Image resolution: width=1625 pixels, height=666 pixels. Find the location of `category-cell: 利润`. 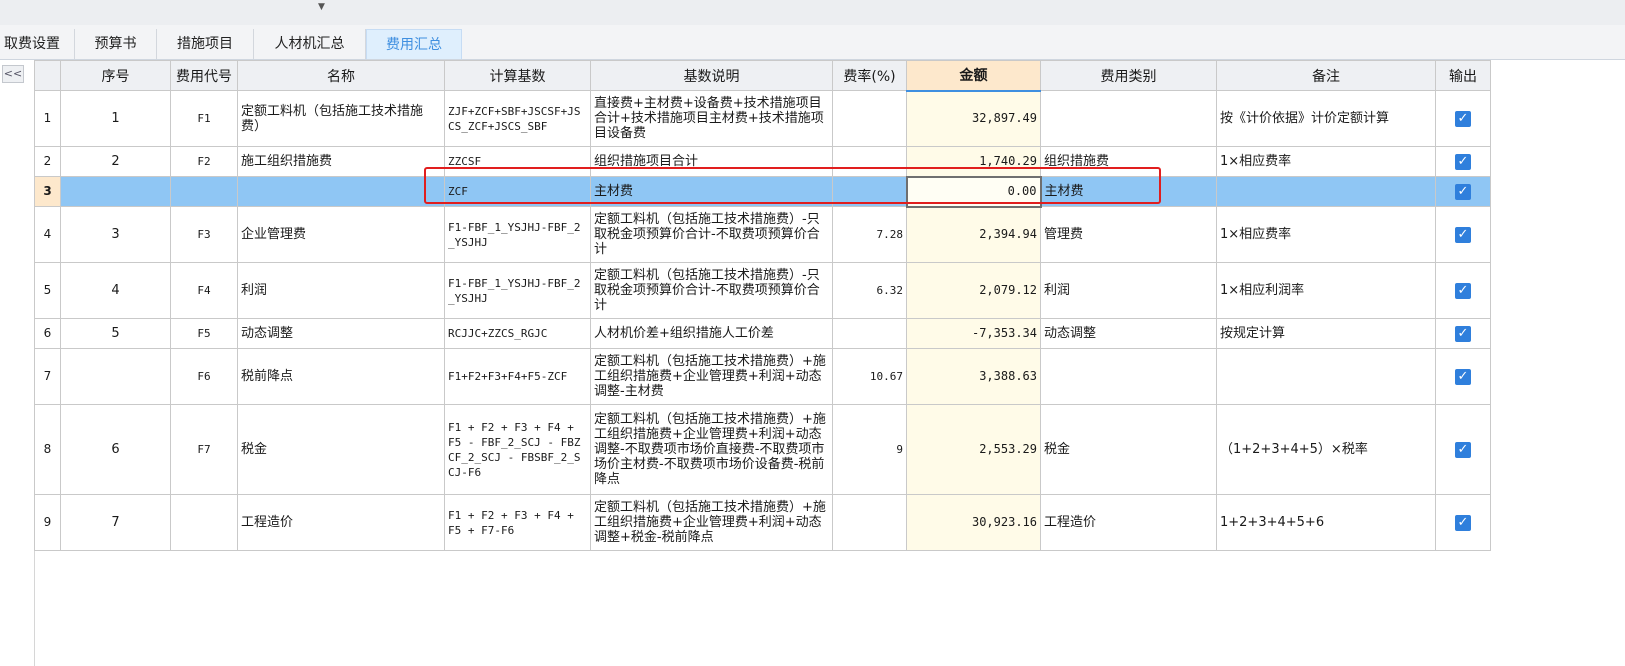

category-cell: 利润 is located at coordinates (1128, 290).